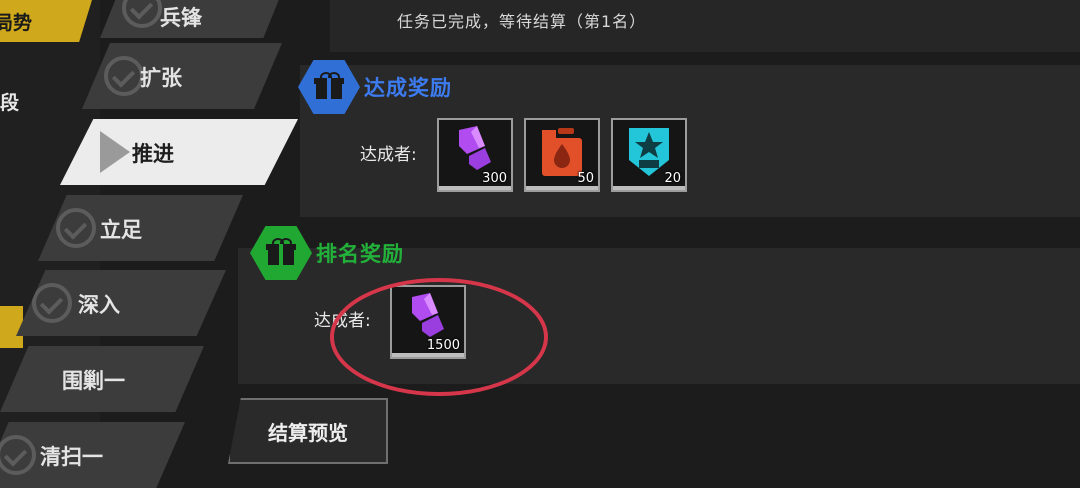 The height and width of the screenshot is (488, 1080). What do you see at coordinates (46, 21) in the screenshot?
I see `tab-situation: 局势` at bounding box center [46, 21].